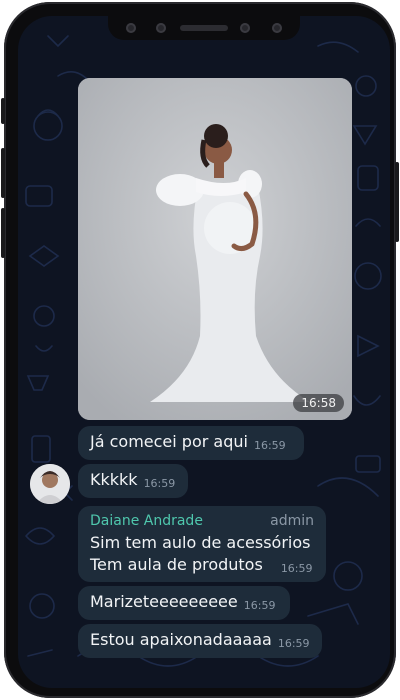 This screenshot has height=700, width=400. Describe the element at coordinates (176, 564) in the screenshot. I see `message-text-line: Tem aula de produtos` at that location.